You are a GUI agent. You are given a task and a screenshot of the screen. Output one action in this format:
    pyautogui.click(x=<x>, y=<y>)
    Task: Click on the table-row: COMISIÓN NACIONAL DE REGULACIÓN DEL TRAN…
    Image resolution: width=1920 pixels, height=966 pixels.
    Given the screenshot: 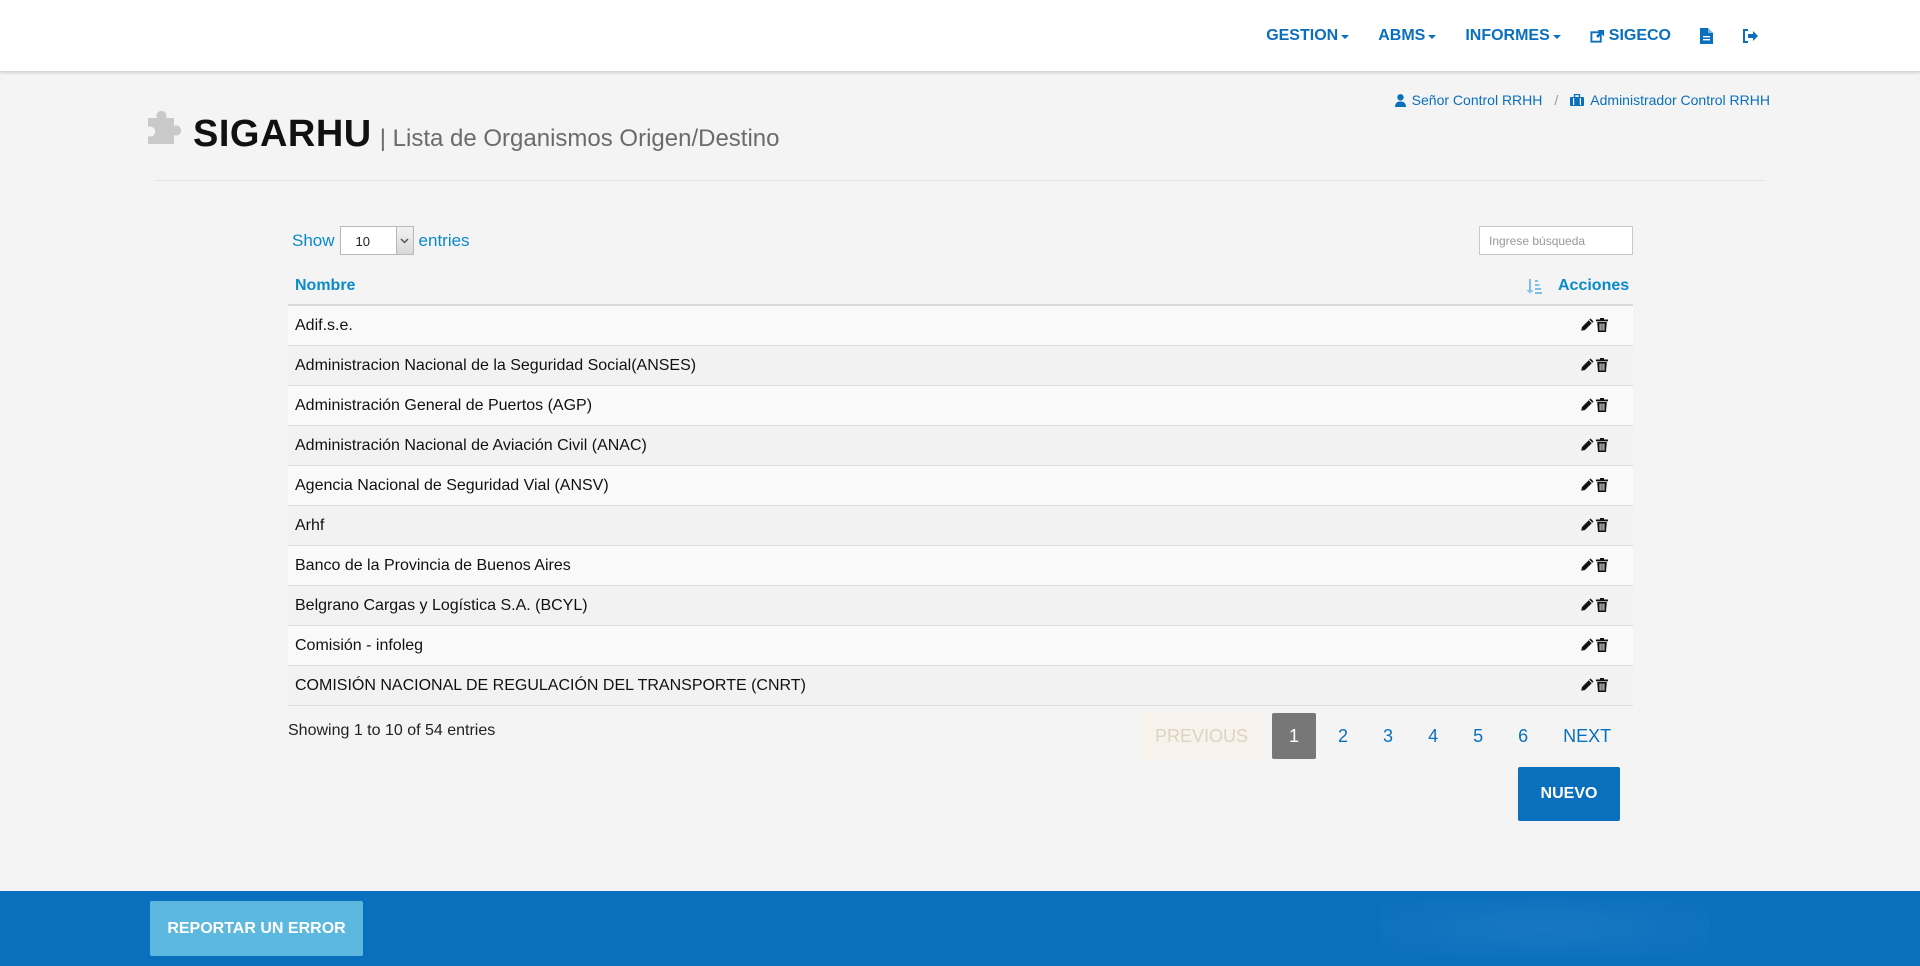 What is the action you would take?
    pyautogui.click(x=960, y=686)
    